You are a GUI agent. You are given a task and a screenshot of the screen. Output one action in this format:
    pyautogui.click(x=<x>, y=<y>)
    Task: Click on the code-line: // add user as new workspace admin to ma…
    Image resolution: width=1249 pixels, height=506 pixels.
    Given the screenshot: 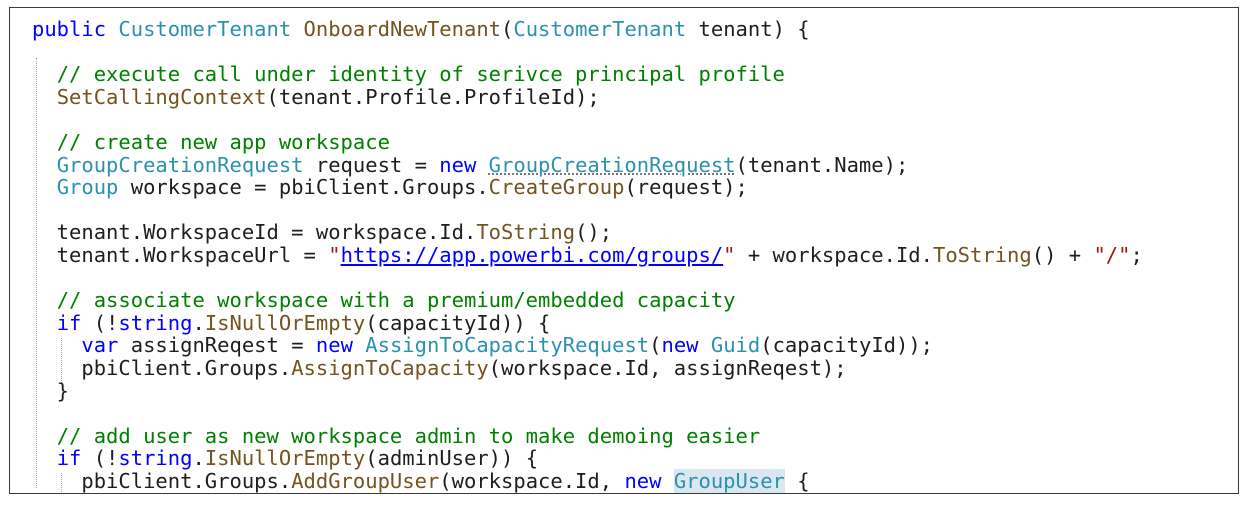 What is the action you would take?
    pyautogui.click(x=635, y=435)
    